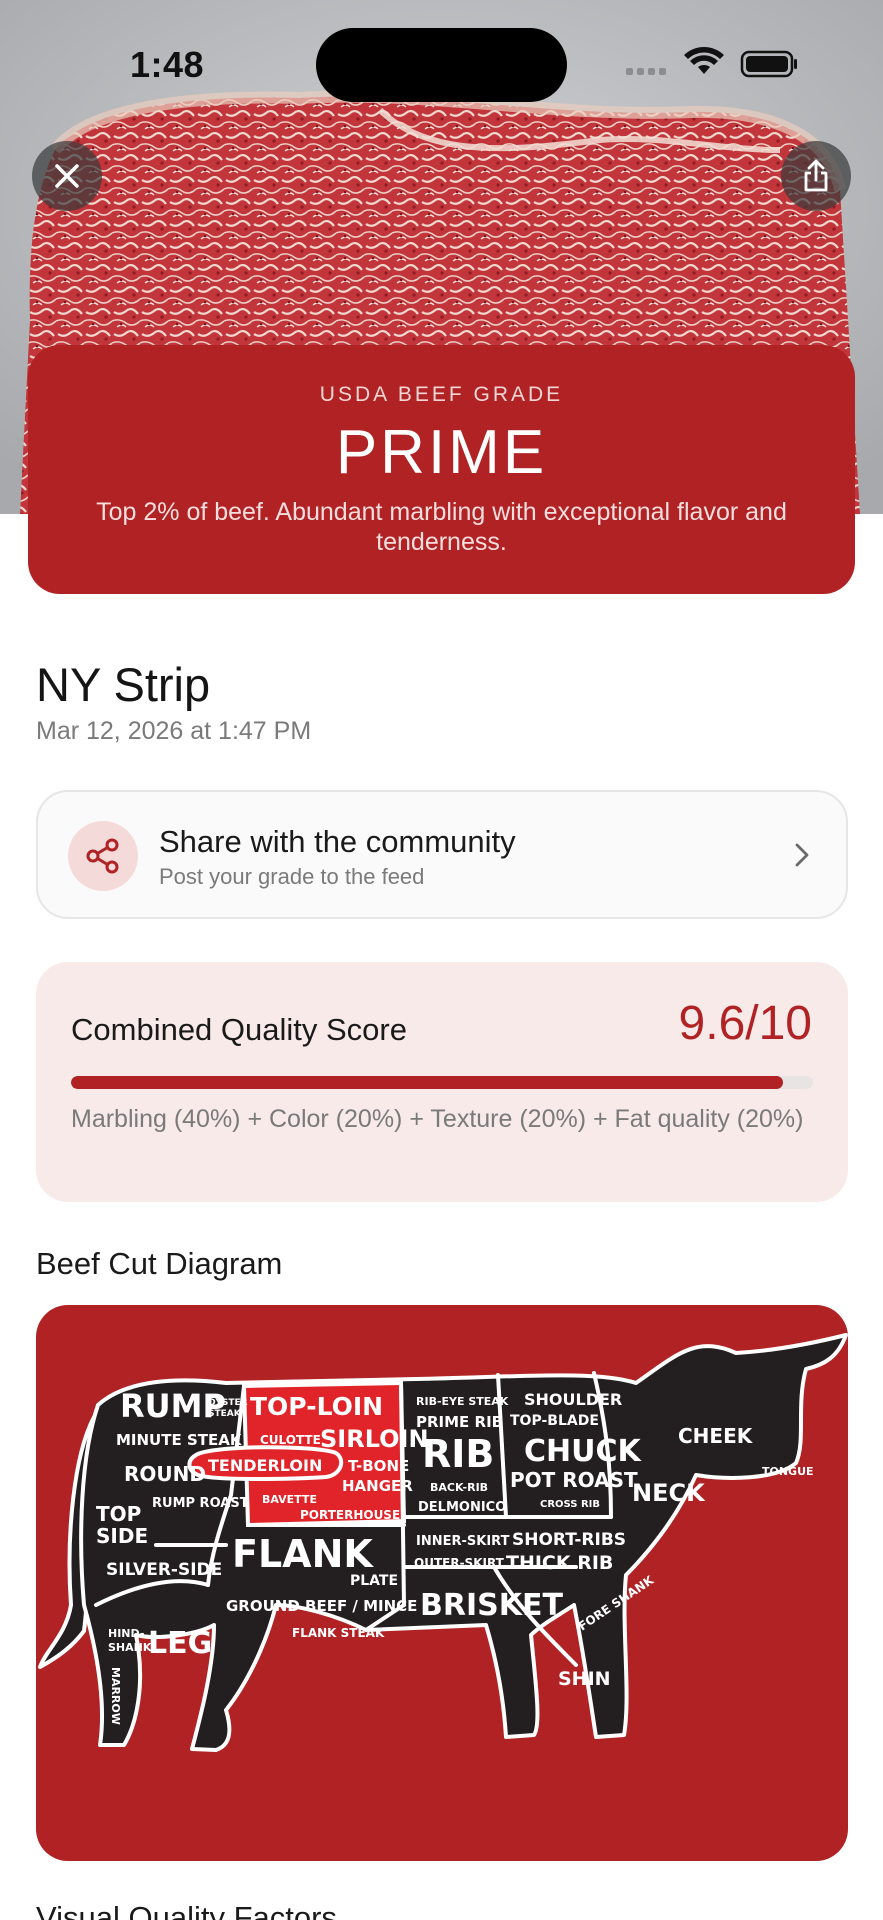 The height and width of the screenshot is (1920, 883). I want to click on close-icon, so click(67, 176).